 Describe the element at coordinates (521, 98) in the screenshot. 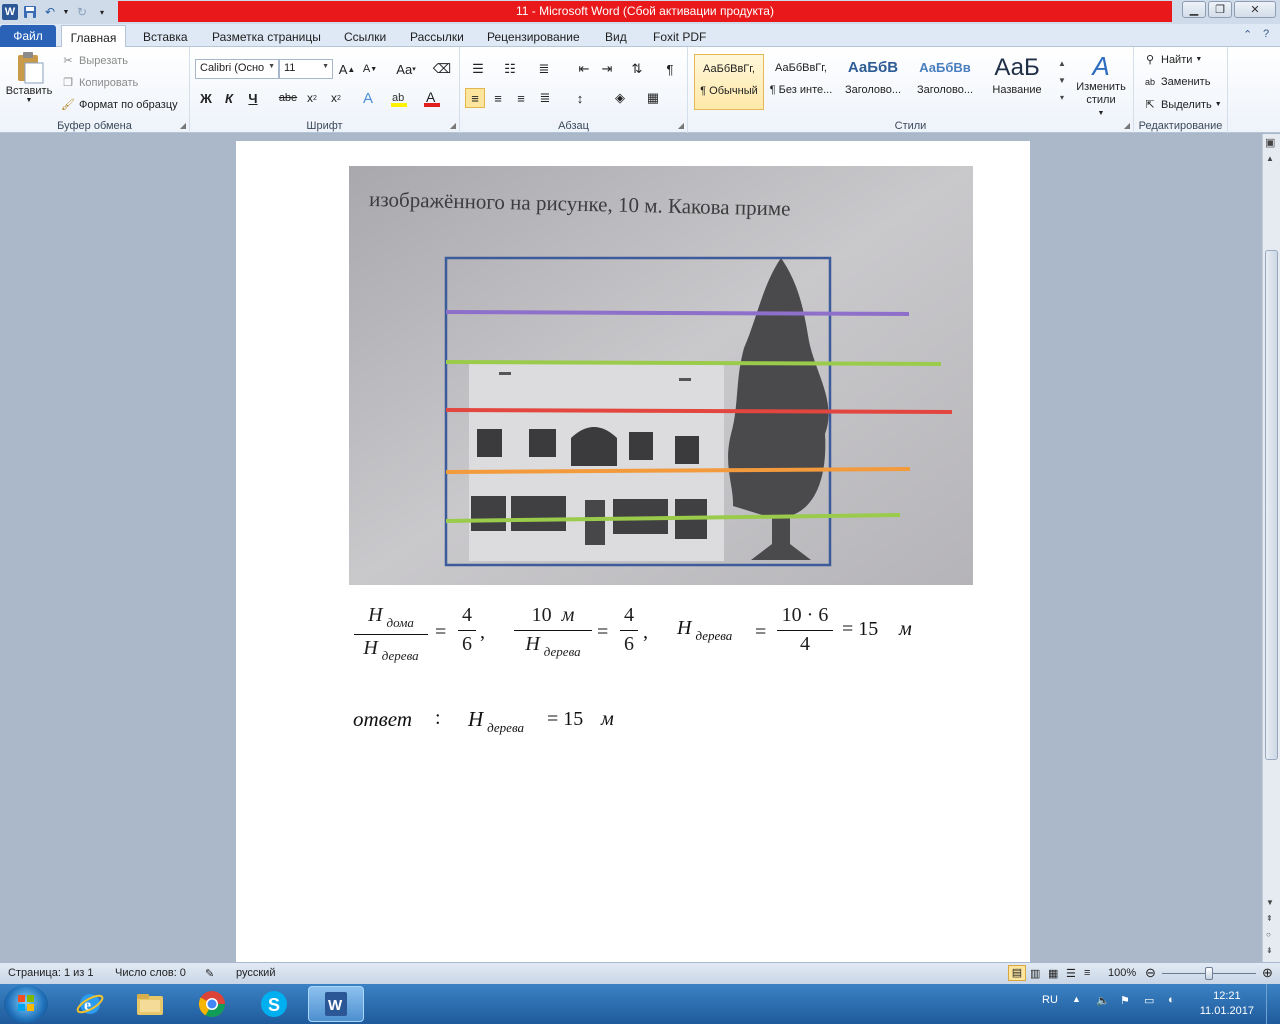

I see `align-right-icon: ≡` at that location.